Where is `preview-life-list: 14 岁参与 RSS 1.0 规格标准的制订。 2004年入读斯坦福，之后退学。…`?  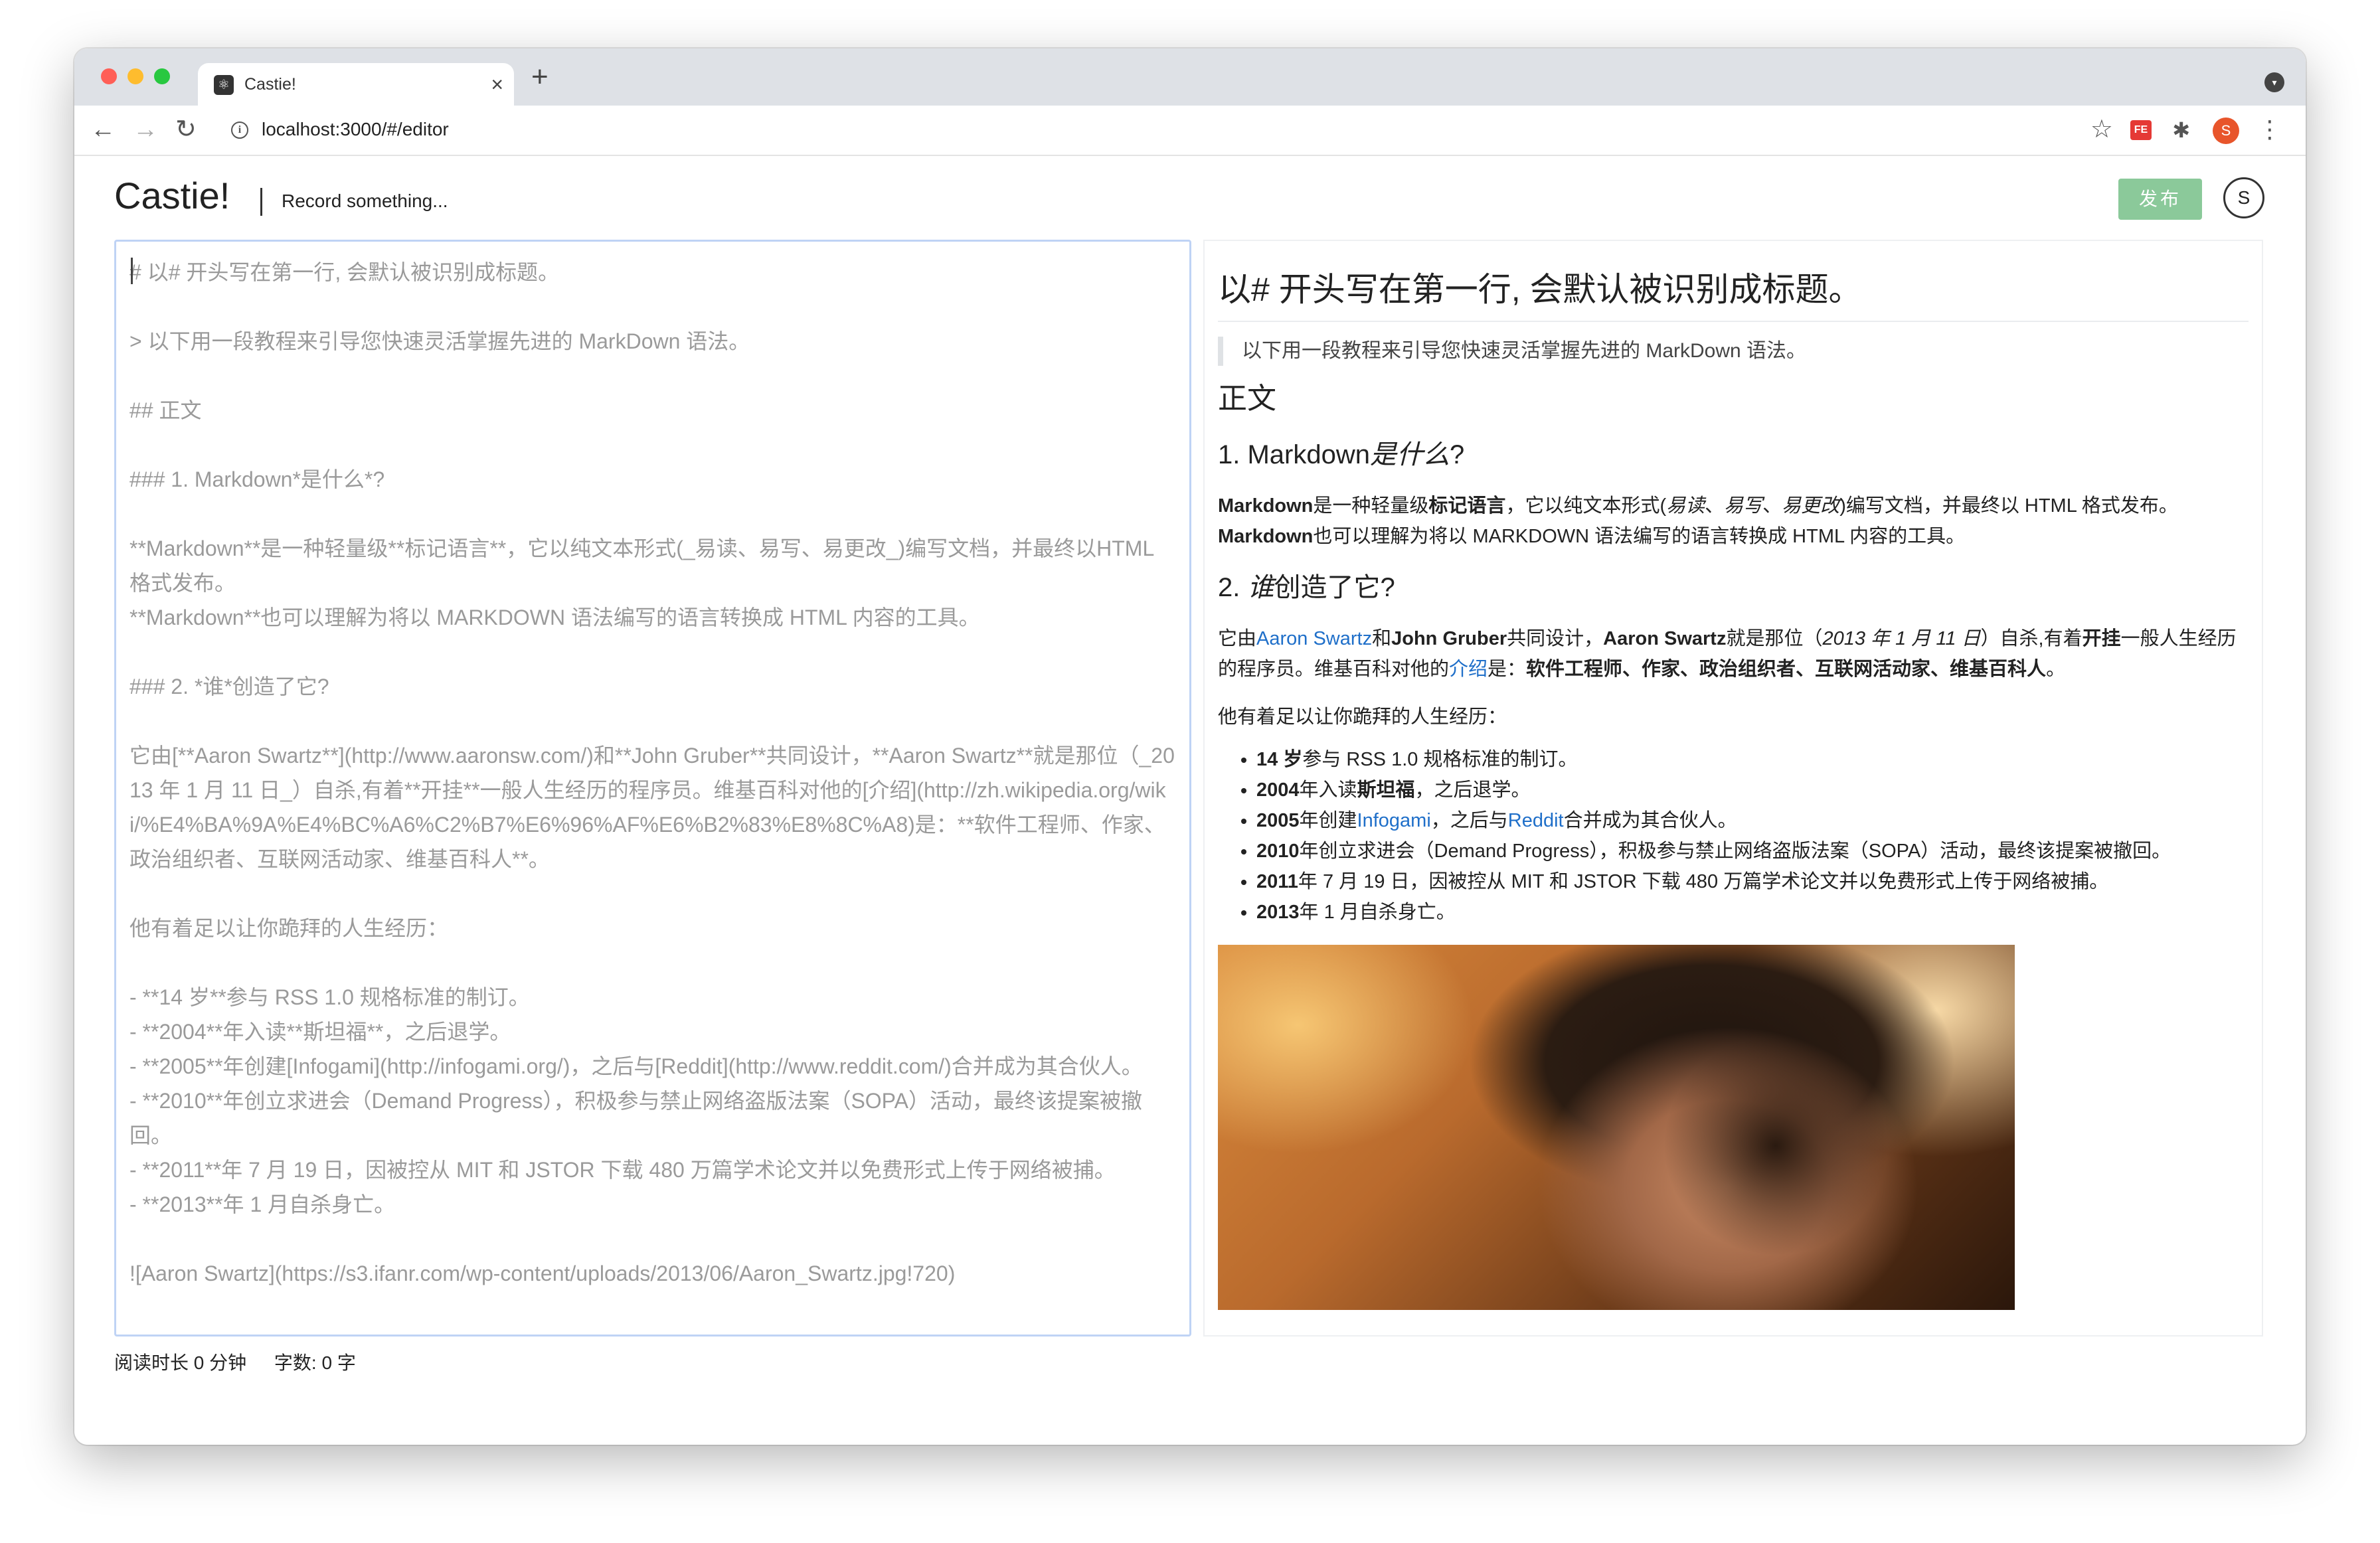
preview-life-list: 14 岁参与 RSS 1.0 规格标准的制订。 2004年入读斯坦福，之后退学。… is located at coordinates (1733, 836).